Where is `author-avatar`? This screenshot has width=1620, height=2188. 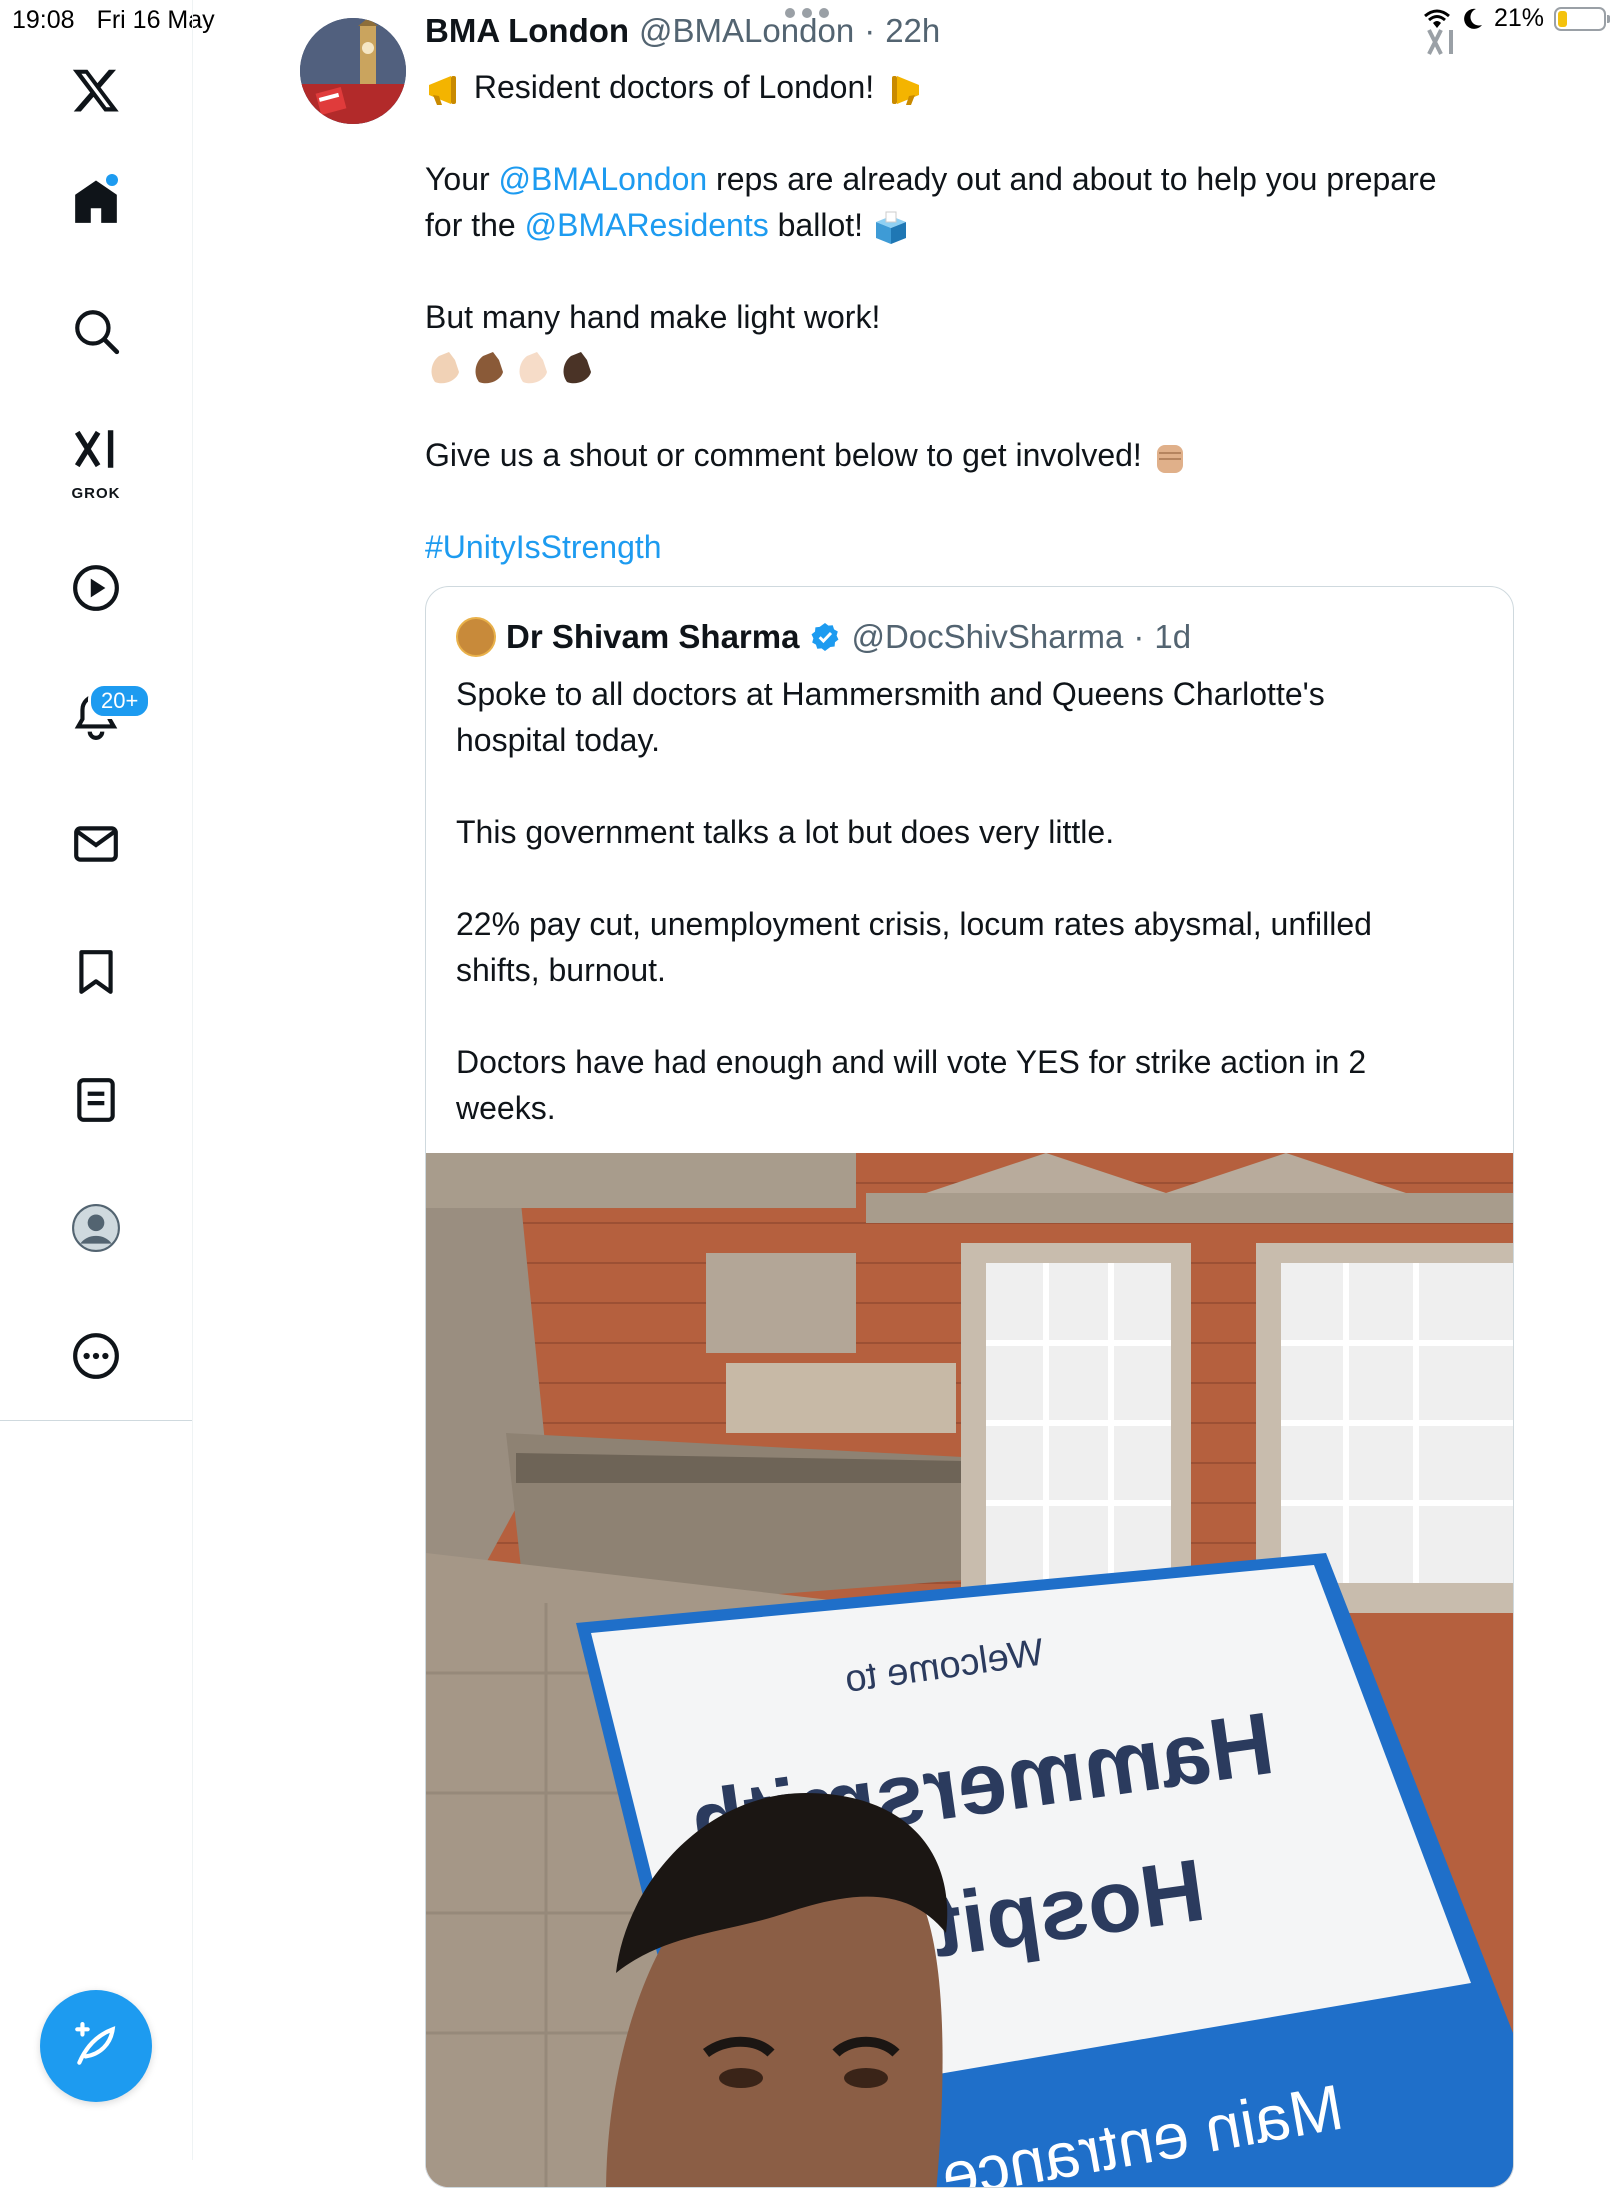
author-avatar is located at coordinates (353, 71).